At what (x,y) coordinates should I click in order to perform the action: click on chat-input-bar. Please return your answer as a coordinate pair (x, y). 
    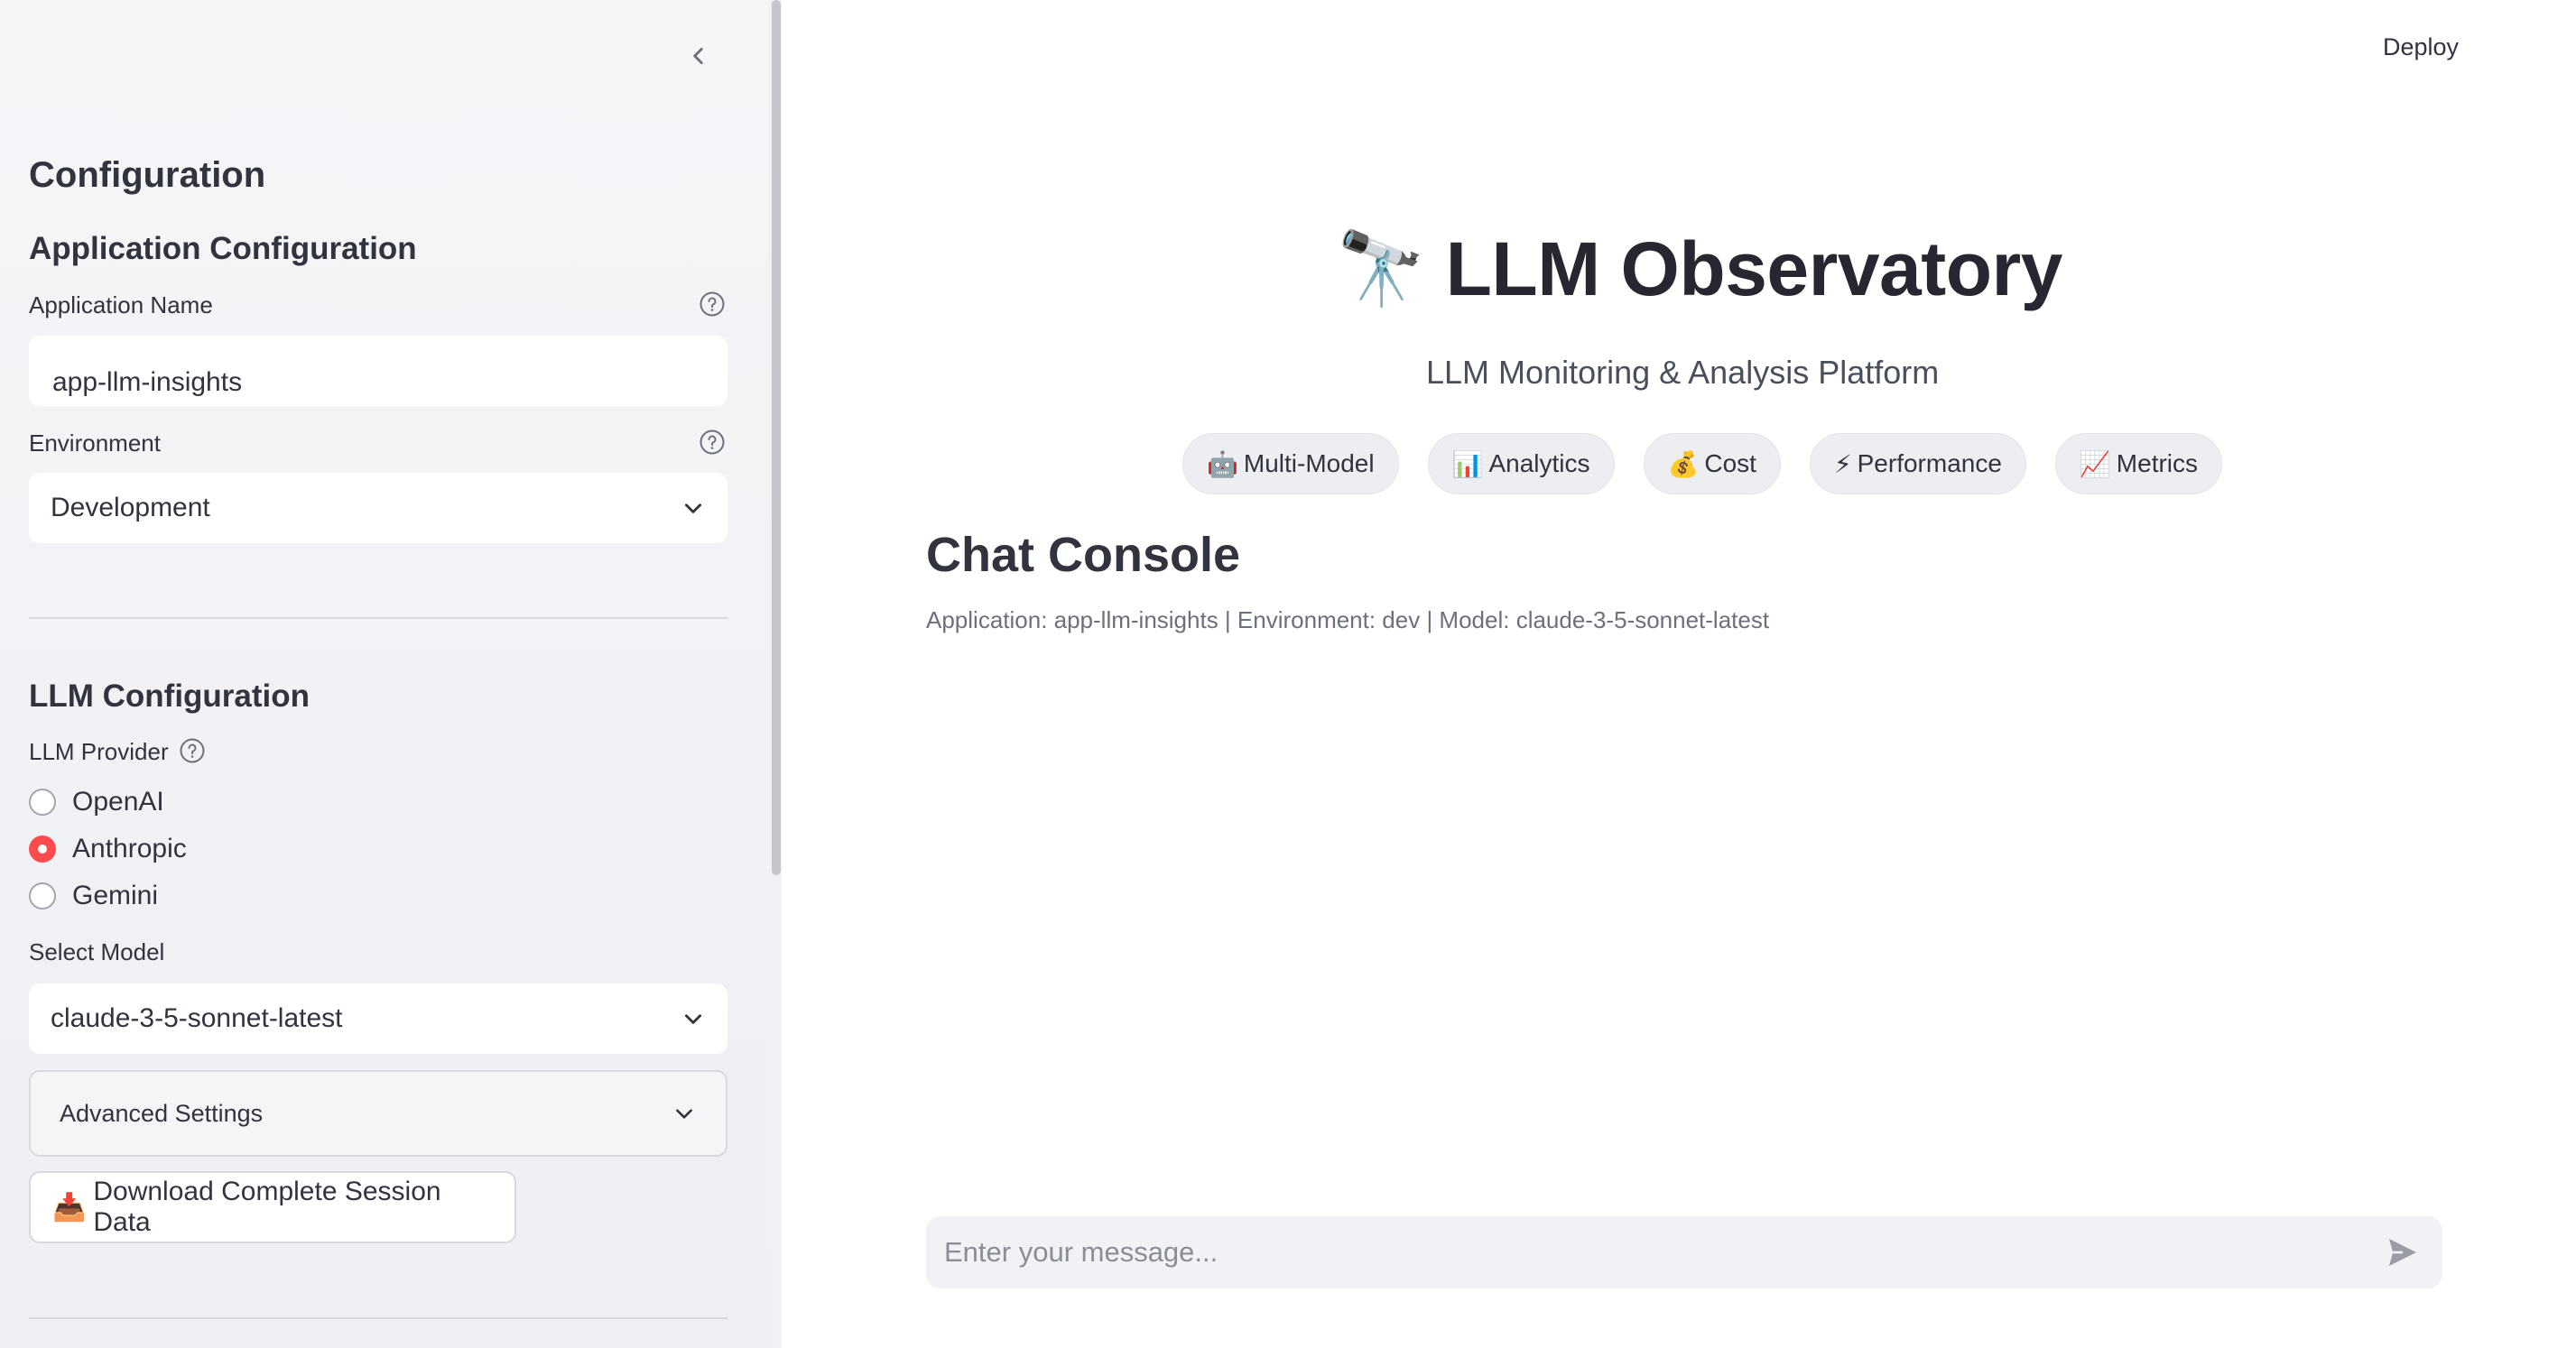
    Looking at the image, I should click on (1684, 1252).